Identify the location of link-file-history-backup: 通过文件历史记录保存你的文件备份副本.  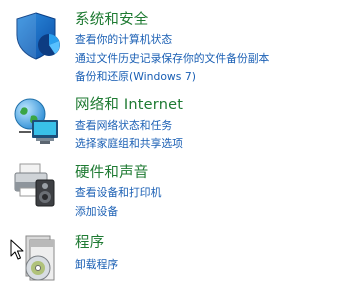
(172, 58).